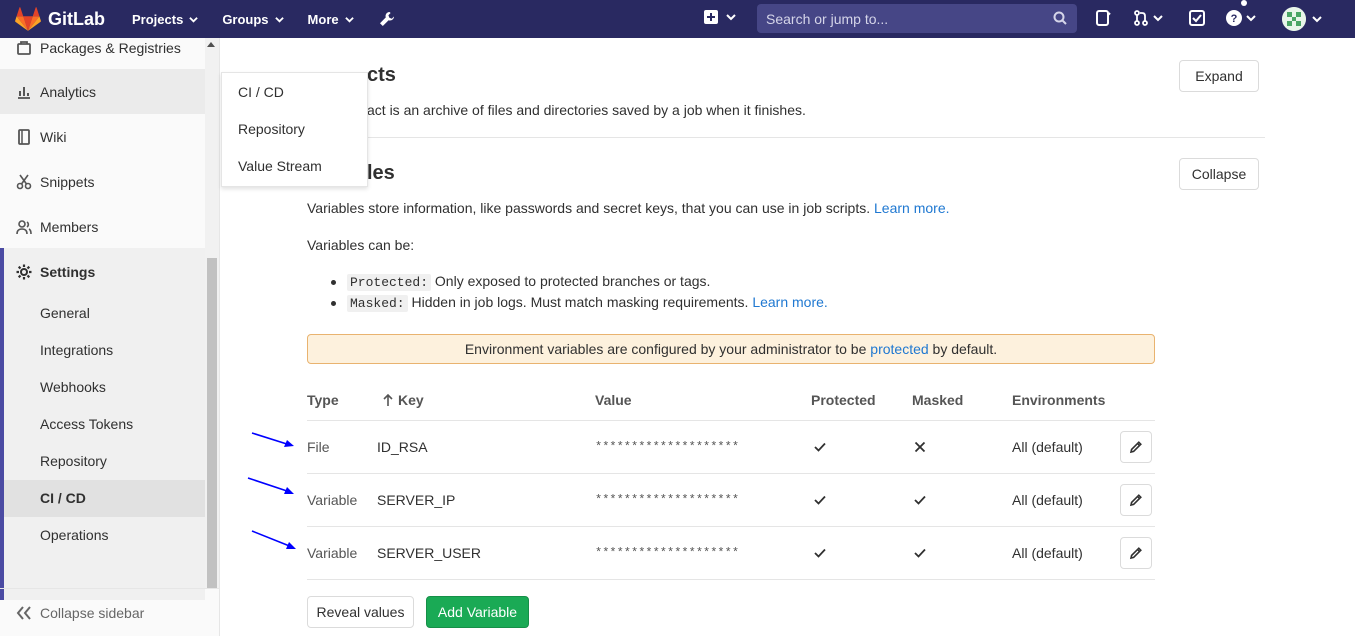 The image size is (1355, 636). I want to click on collapse-button: Collapse, so click(1219, 174).